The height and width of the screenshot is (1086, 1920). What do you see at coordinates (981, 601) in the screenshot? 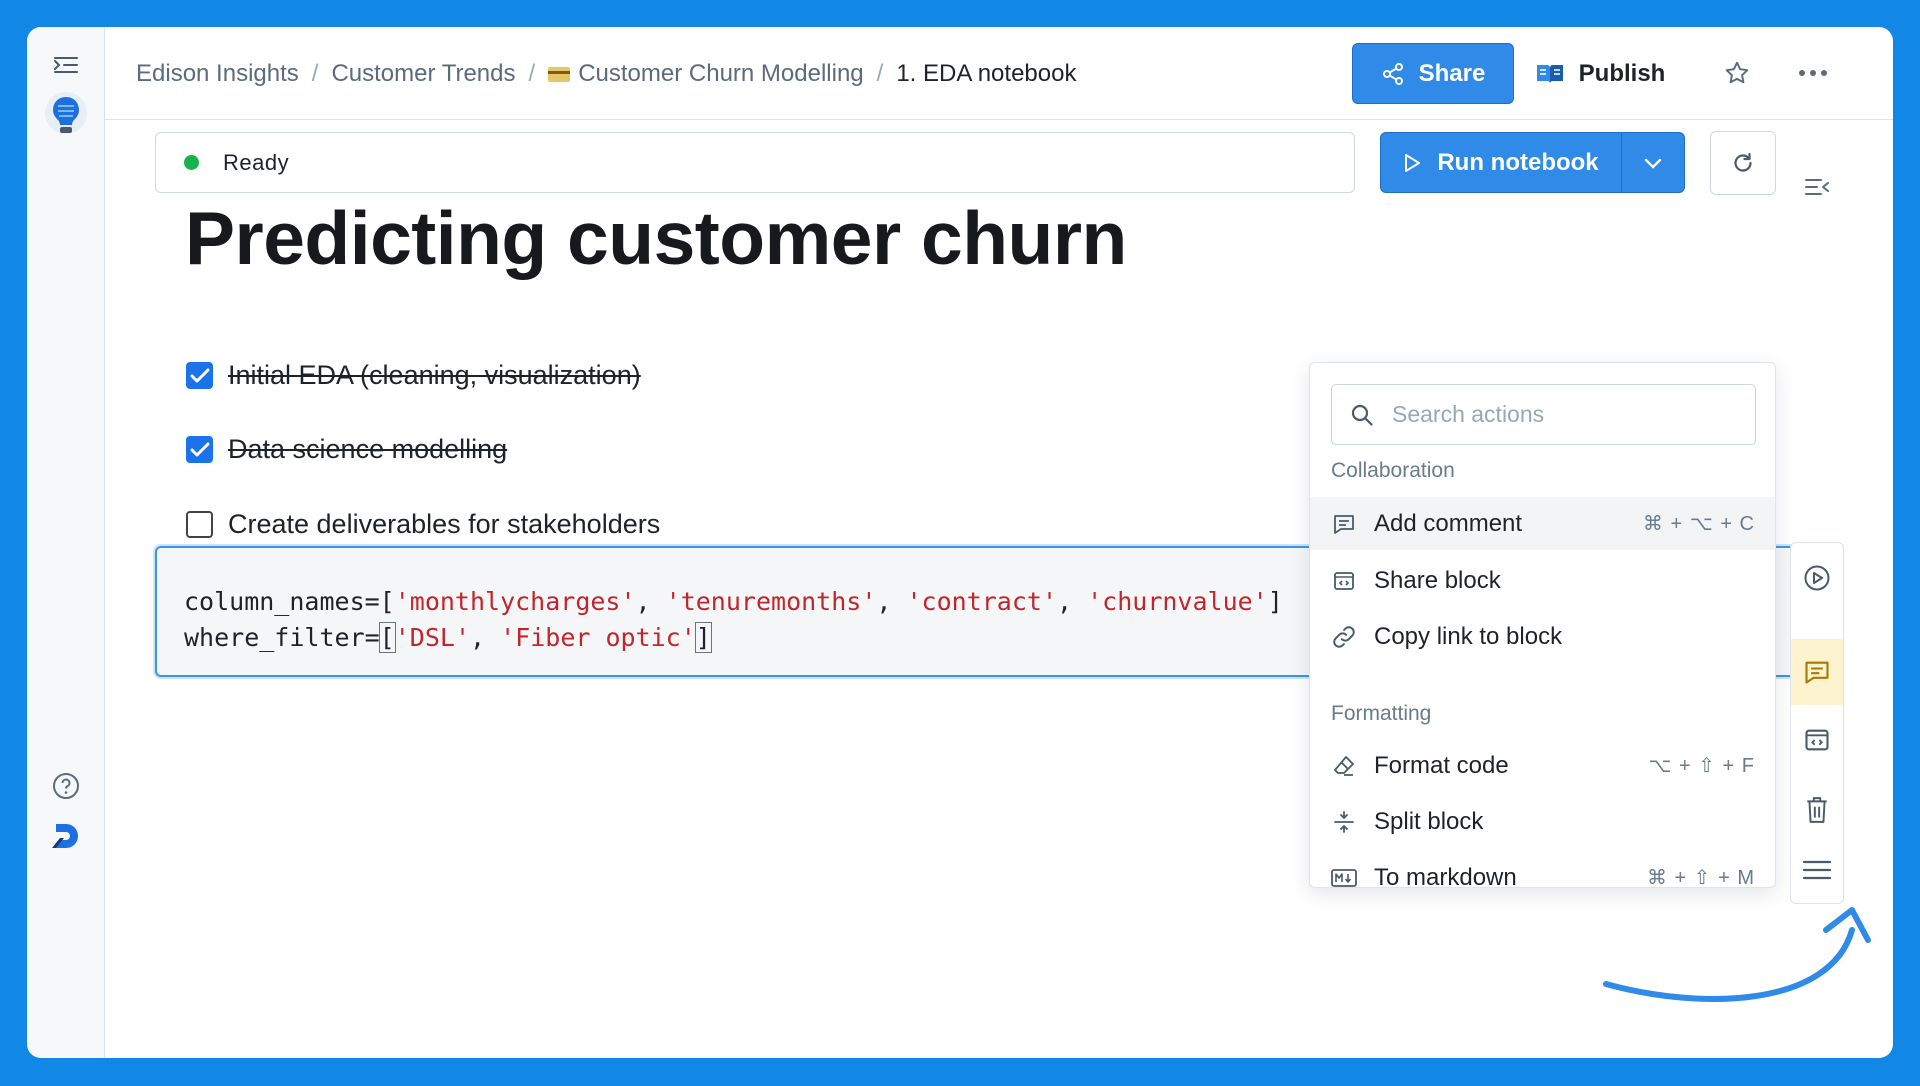
I see `code-string: 'contract'` at bounding box center [981, 601].